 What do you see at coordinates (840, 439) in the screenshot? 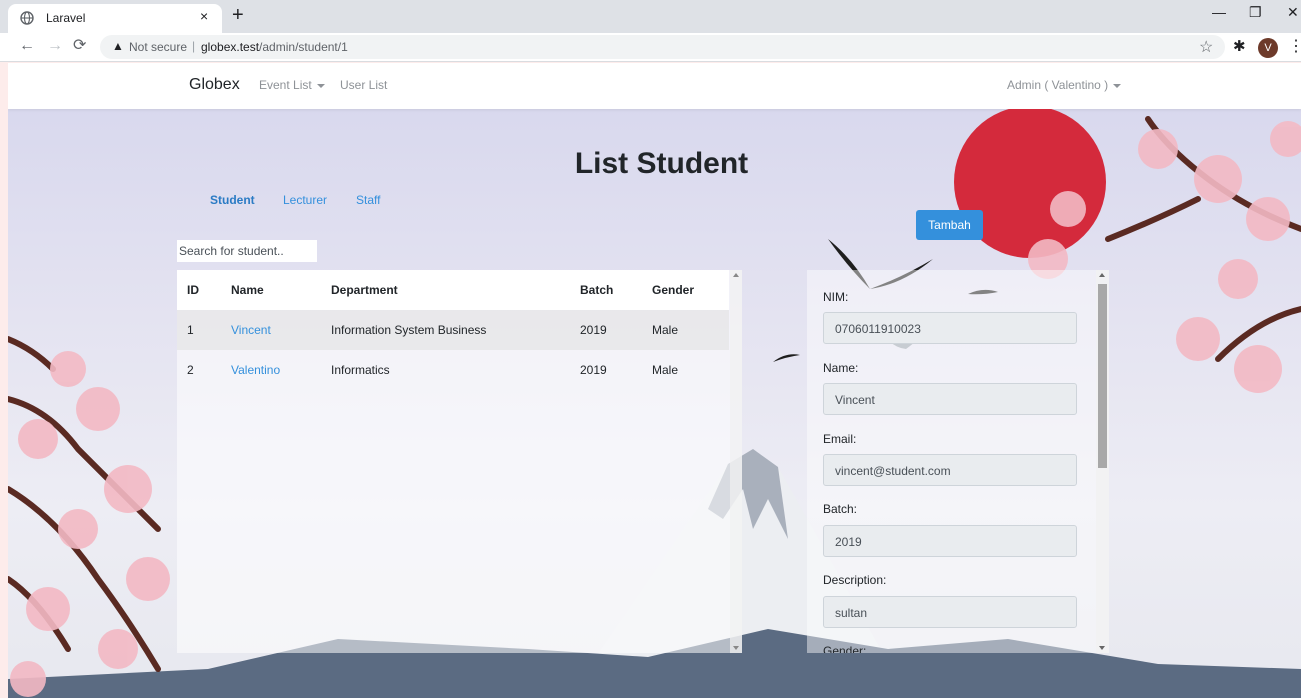
I see `email-label: Email:` at bounding box center [840, 439].